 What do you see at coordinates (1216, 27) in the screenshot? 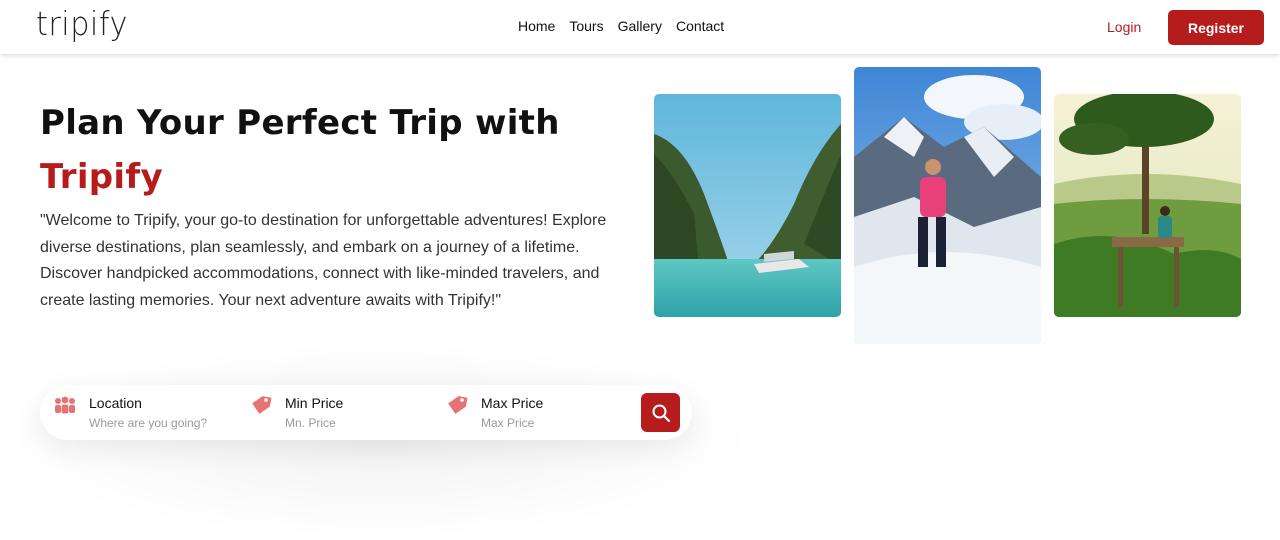
I see `register-button: Register` at bounding box center [1216, 27].